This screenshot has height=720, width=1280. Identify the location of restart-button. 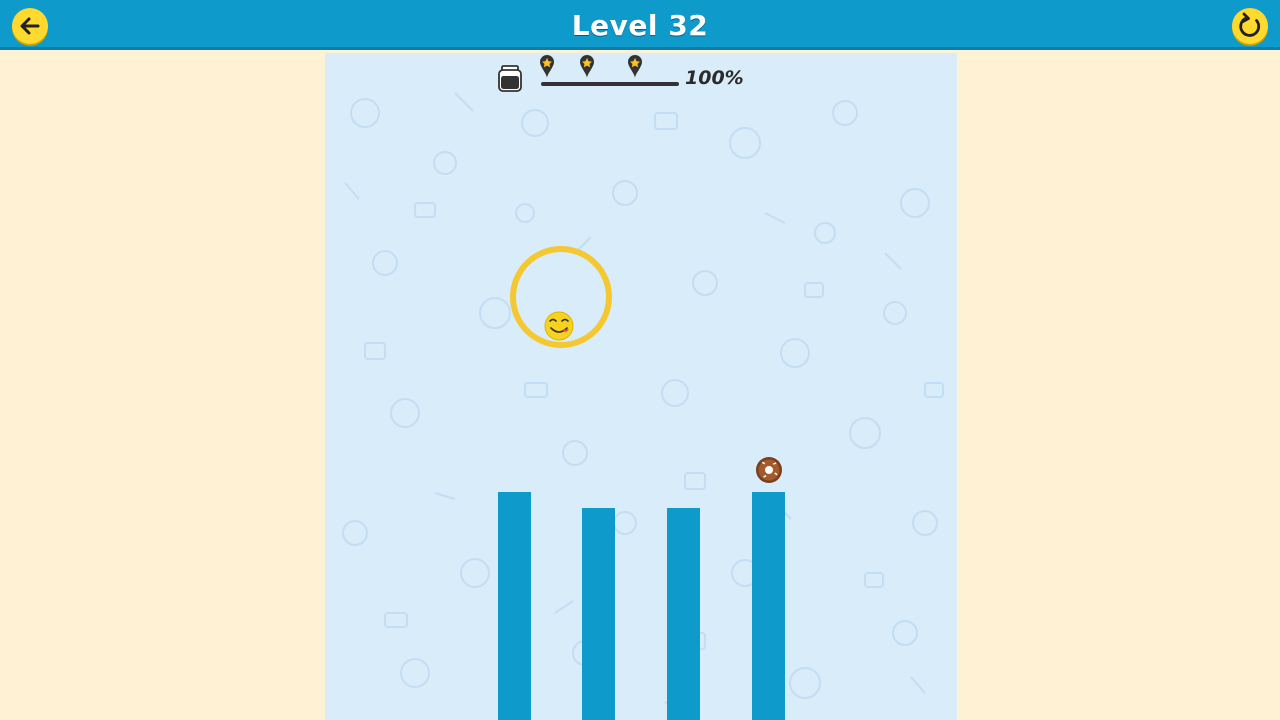
(1250, 26).